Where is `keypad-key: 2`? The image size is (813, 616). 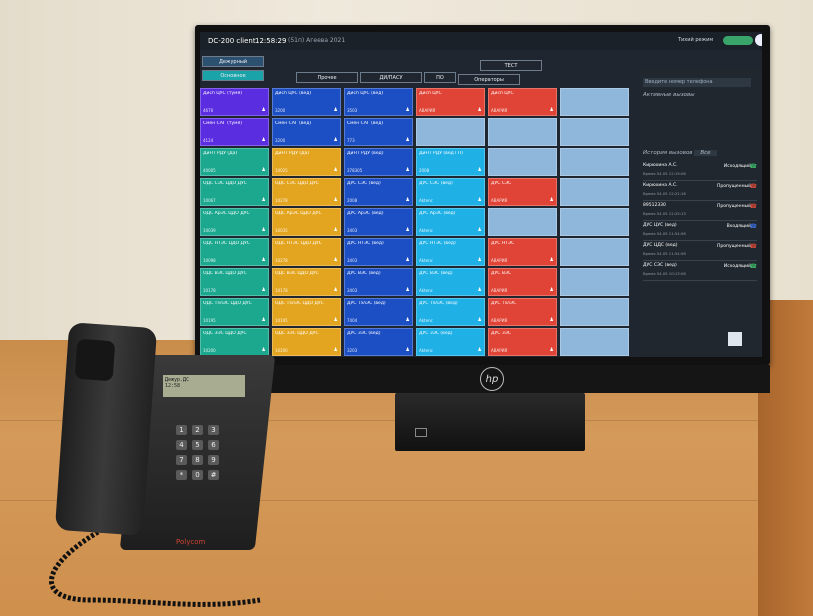 keypad-key: 2 is located at coordinates (197, 430).